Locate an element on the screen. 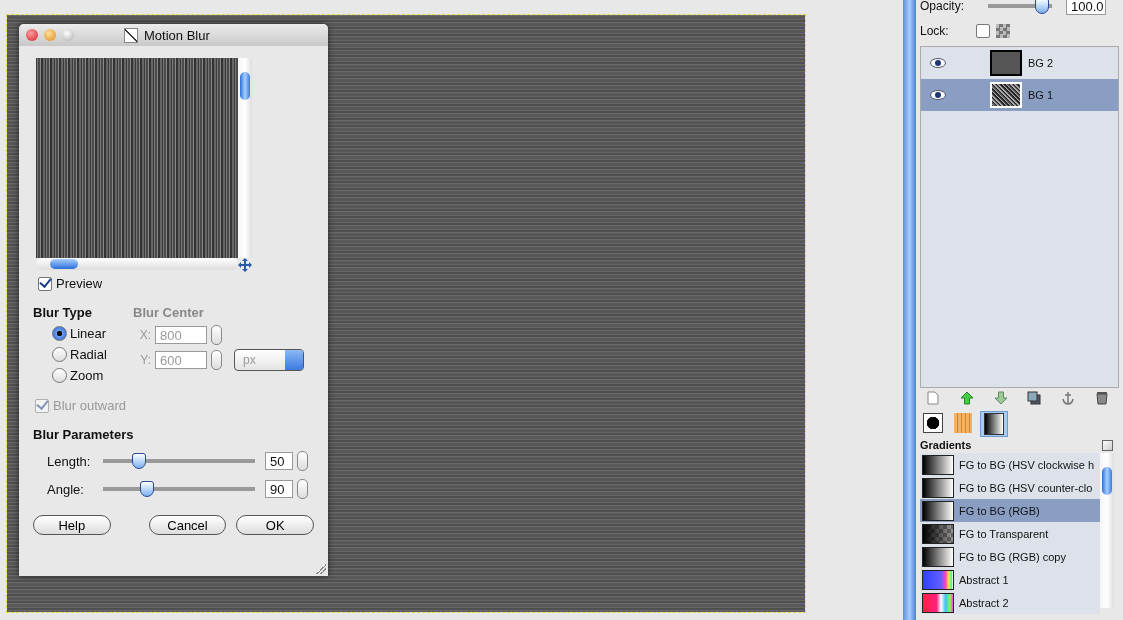 The image size is (1123, 620). radio-label: Zoom is located at coordinates (87, 375).